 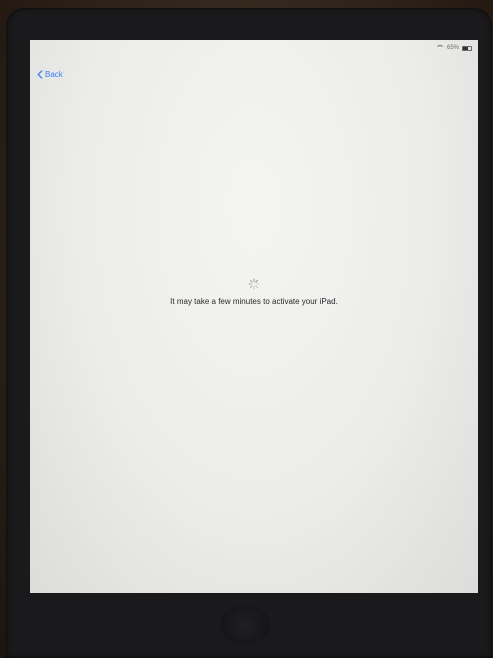 I want to click on spinner-icon, so click(x=254, y=284).